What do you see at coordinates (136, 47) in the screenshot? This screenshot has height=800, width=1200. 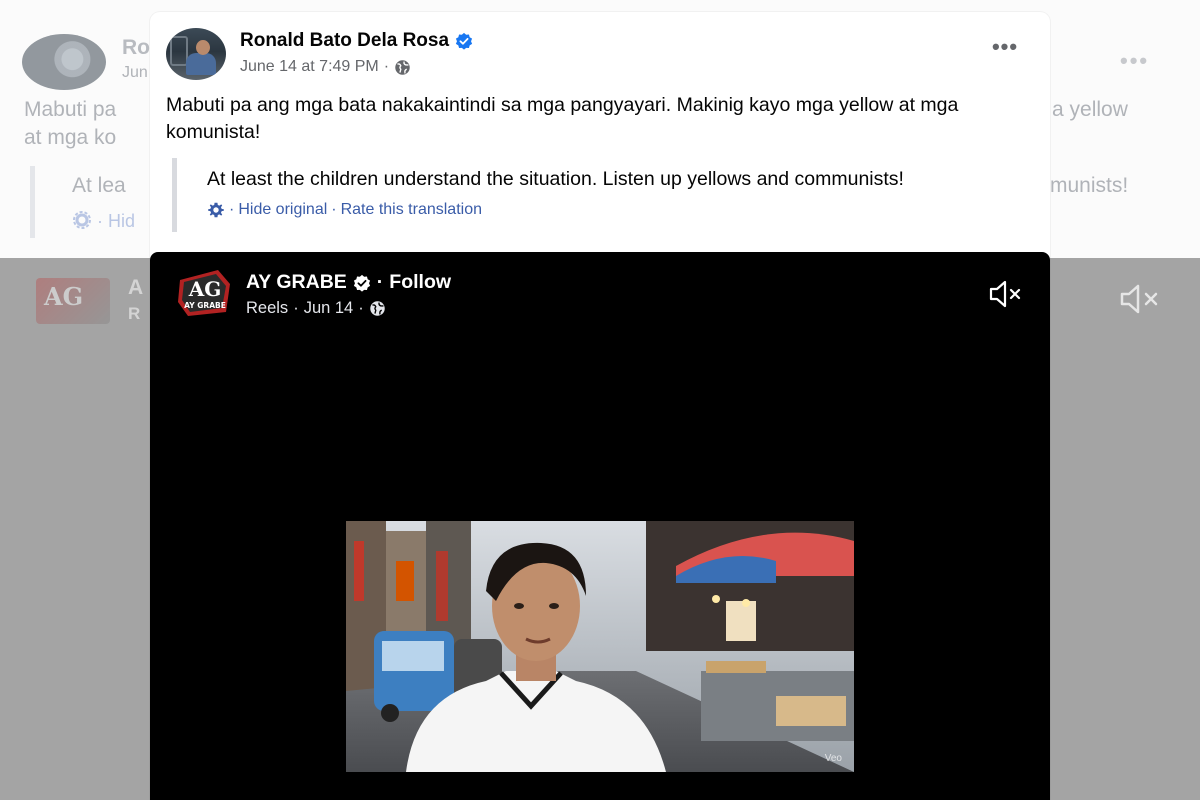 I see `background-author-partial: Ro` at bounding box center [136, 47].